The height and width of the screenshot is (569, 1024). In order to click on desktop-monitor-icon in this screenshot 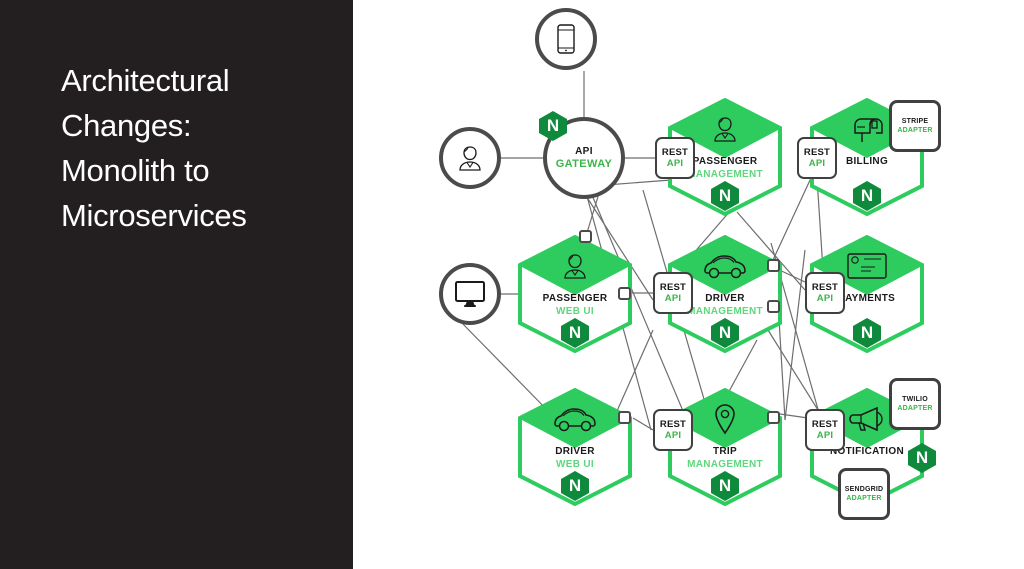, I will do `click(470, 294)`.